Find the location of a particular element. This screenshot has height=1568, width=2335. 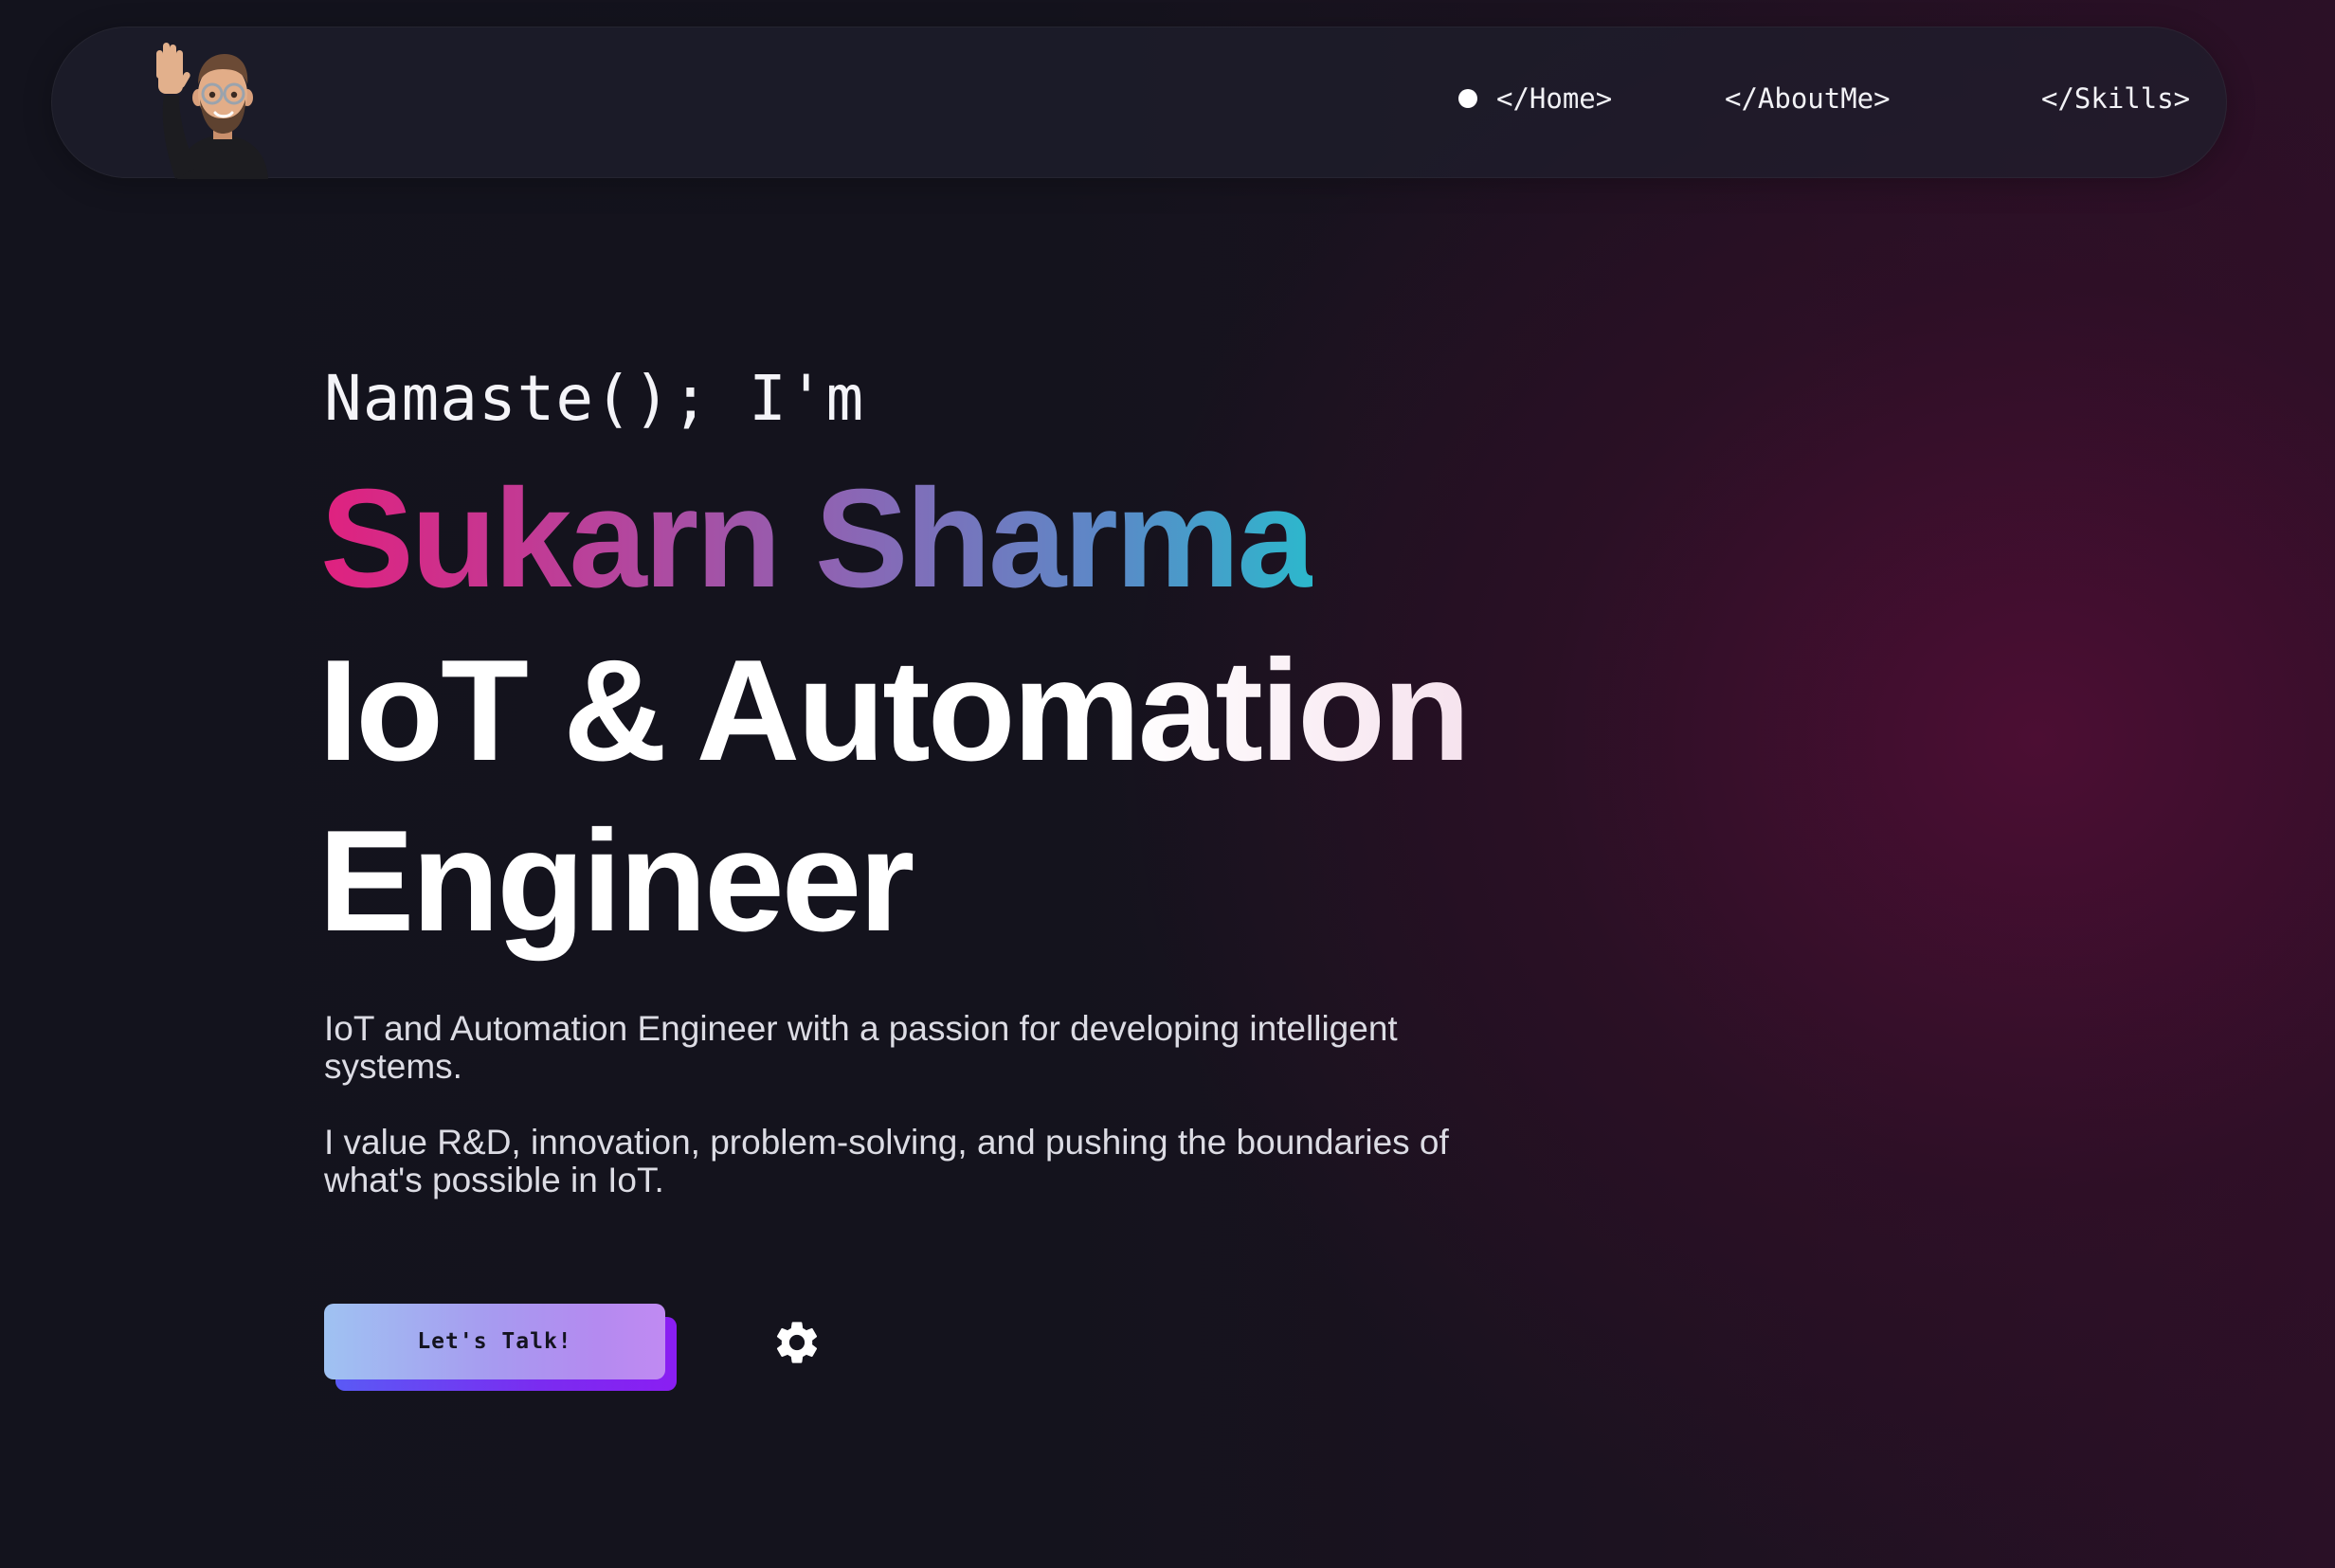

nav-home-label: </Home> is located at coordinates (1554, 98).